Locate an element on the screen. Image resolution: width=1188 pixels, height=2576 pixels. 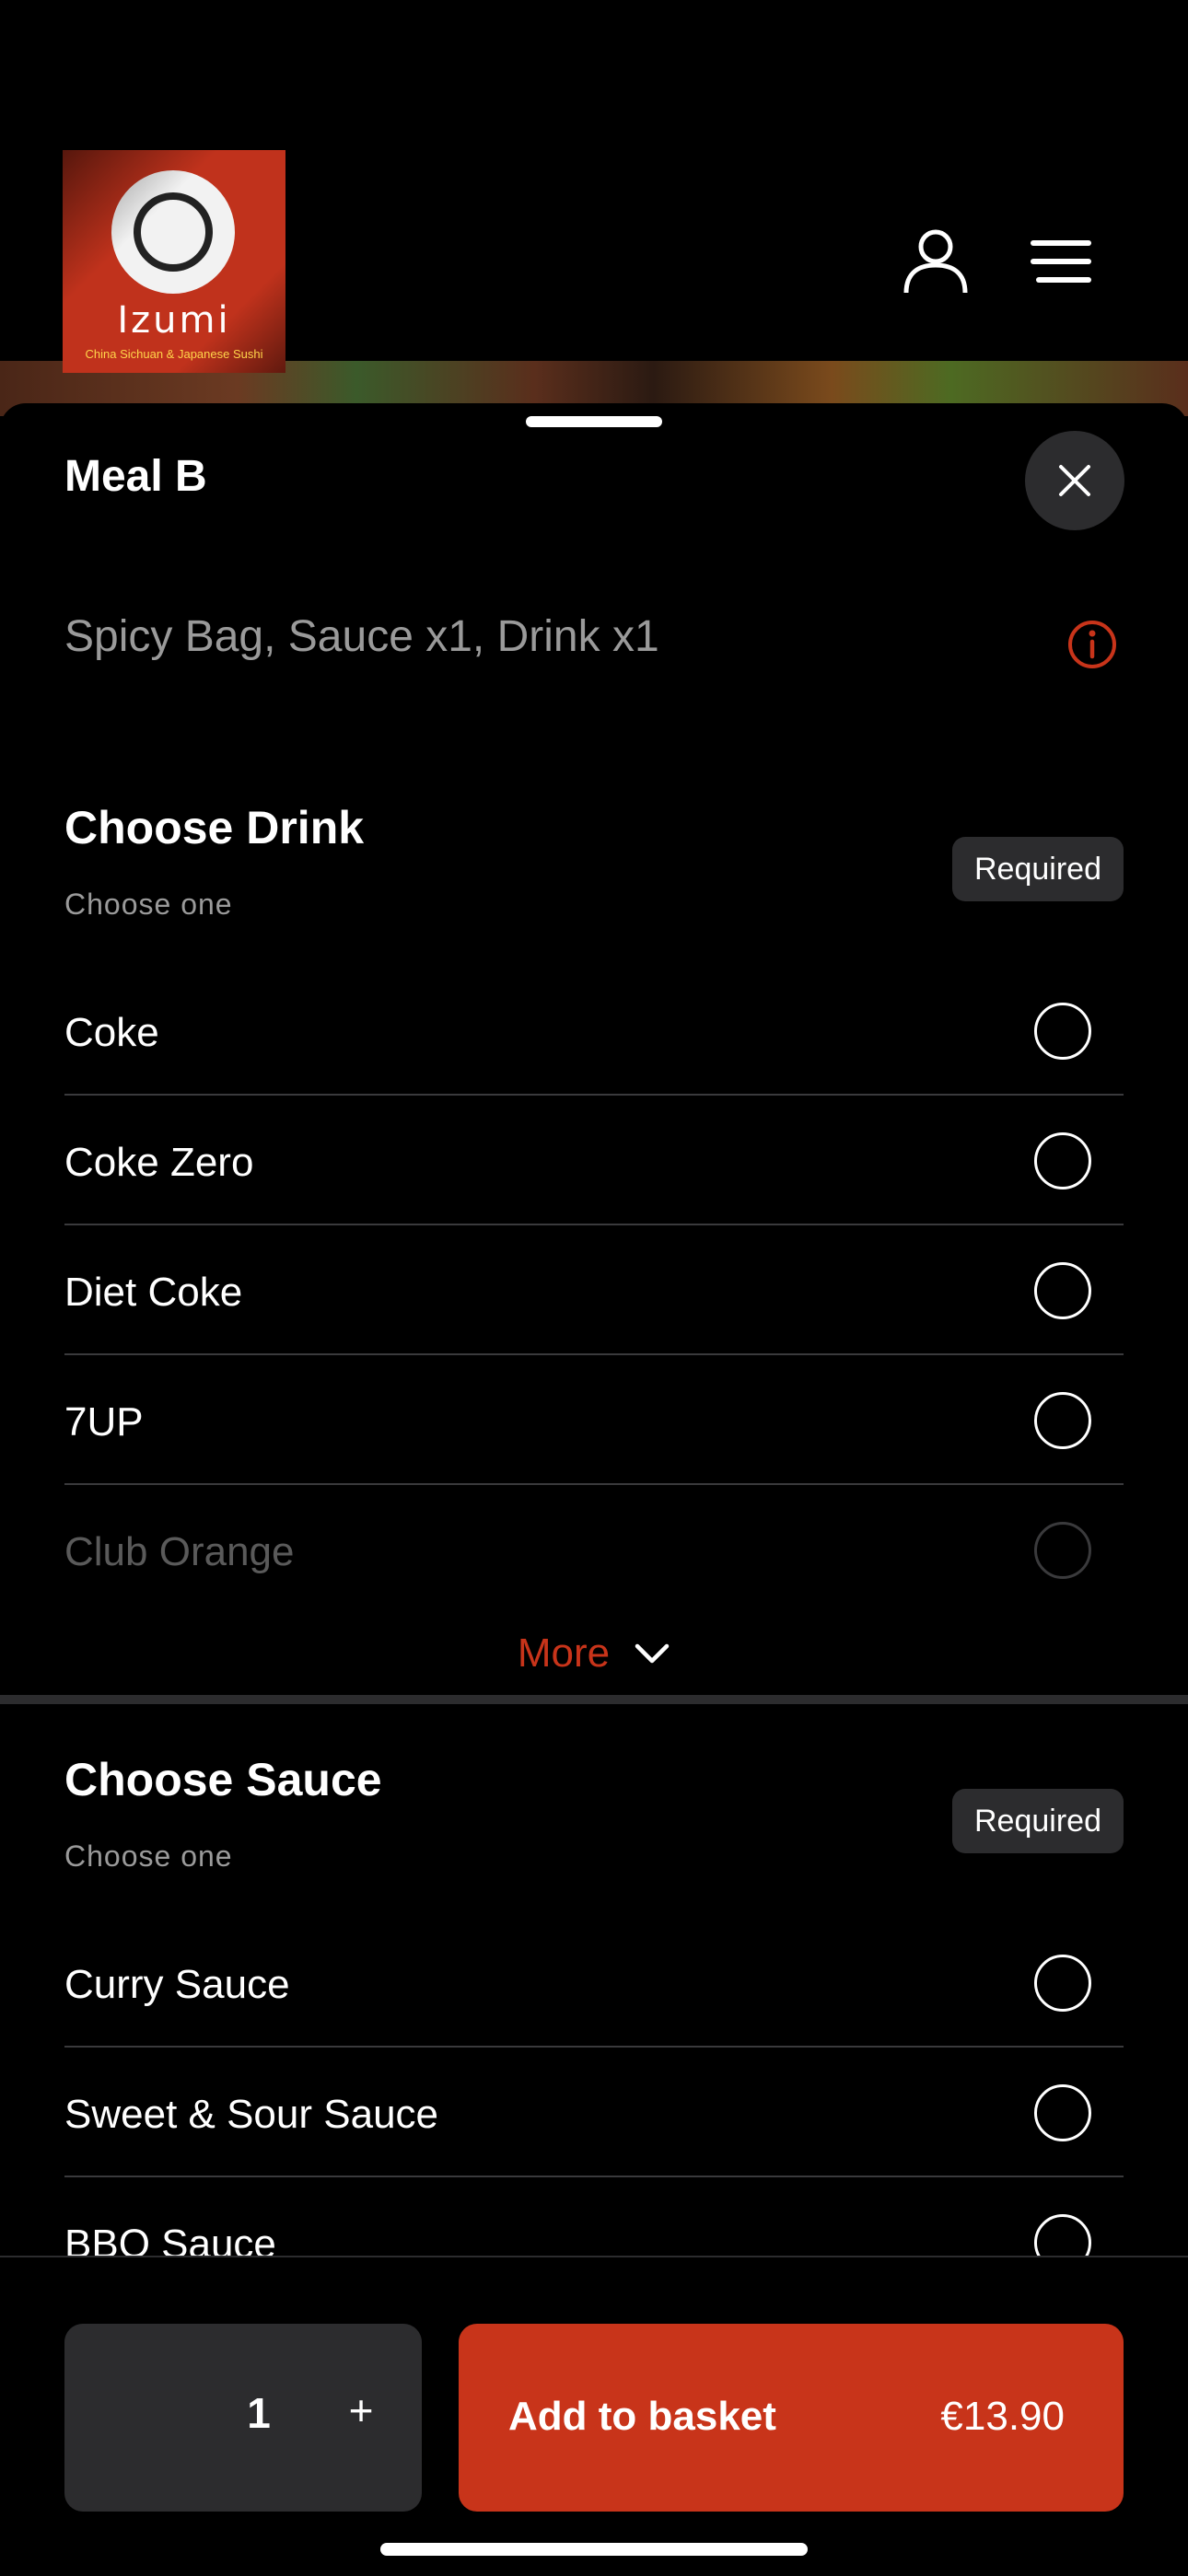
increment-button: + is located at coordinates (361, 2410).